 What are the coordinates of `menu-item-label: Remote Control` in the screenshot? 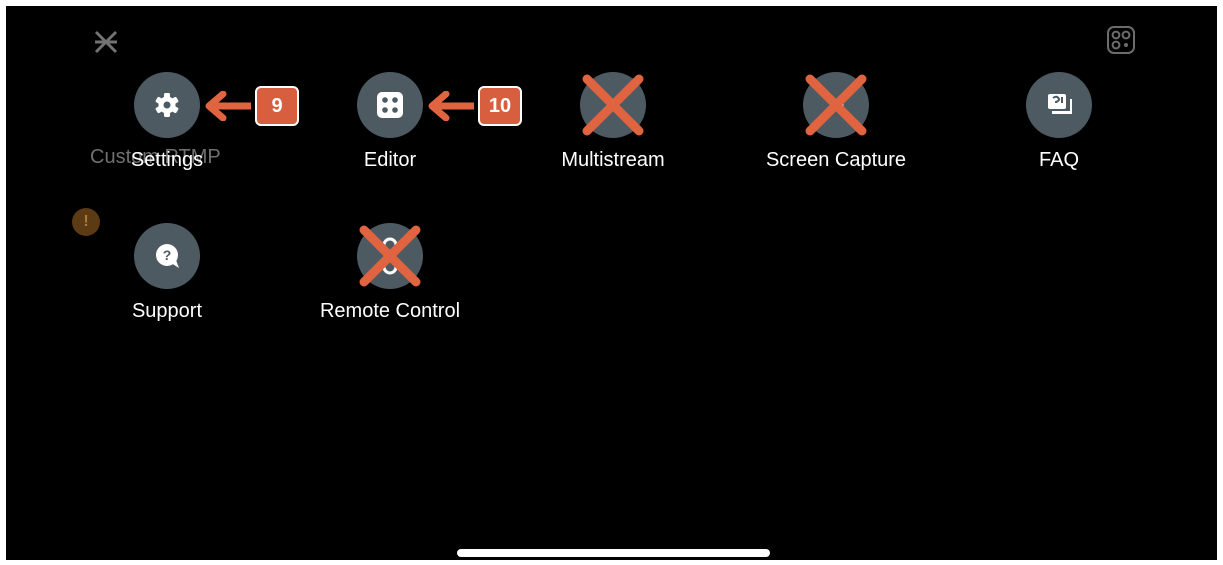 It's located at (390, 311).